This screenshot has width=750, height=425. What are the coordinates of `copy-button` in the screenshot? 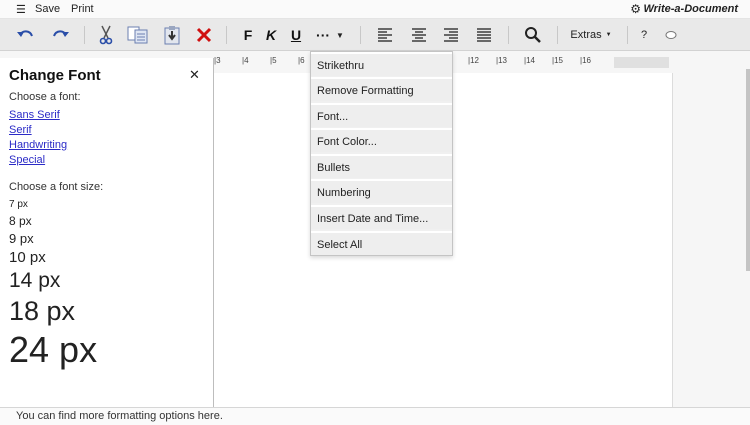 It's located at (138, 35).